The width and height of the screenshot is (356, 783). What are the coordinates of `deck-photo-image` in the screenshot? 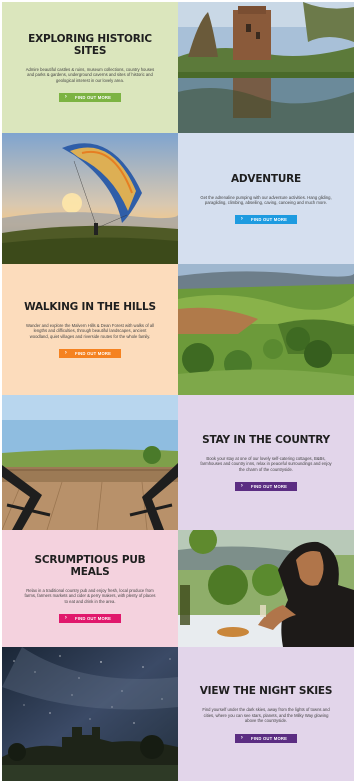 It's located at (90, 462).